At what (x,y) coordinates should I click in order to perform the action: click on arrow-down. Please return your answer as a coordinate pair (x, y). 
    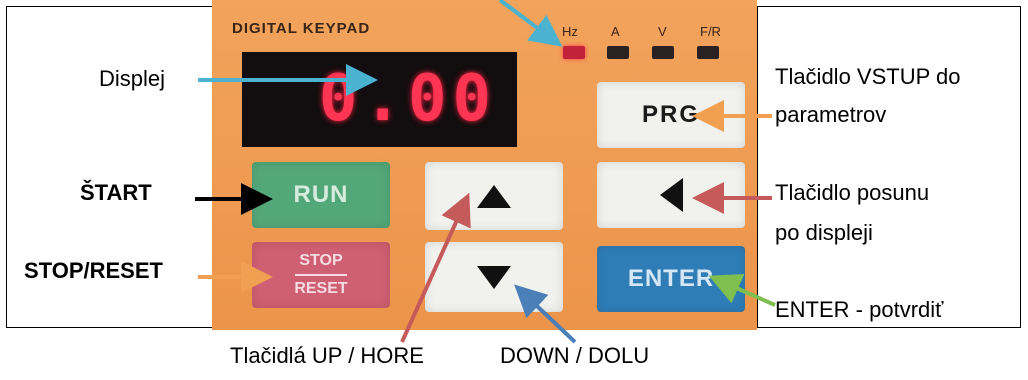
    Looking at the image, I should click on (545, 314).